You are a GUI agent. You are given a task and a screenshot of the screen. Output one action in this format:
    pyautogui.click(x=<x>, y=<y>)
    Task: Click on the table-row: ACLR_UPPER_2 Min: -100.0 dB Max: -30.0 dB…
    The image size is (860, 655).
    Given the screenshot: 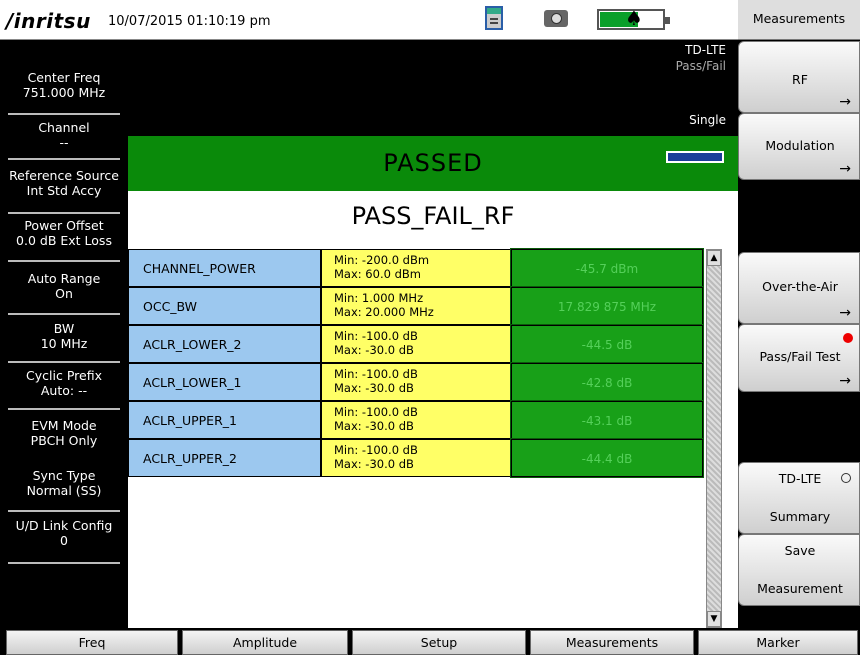 What is the action you would take?
    pyautogui.click(x=416, y=458)
    